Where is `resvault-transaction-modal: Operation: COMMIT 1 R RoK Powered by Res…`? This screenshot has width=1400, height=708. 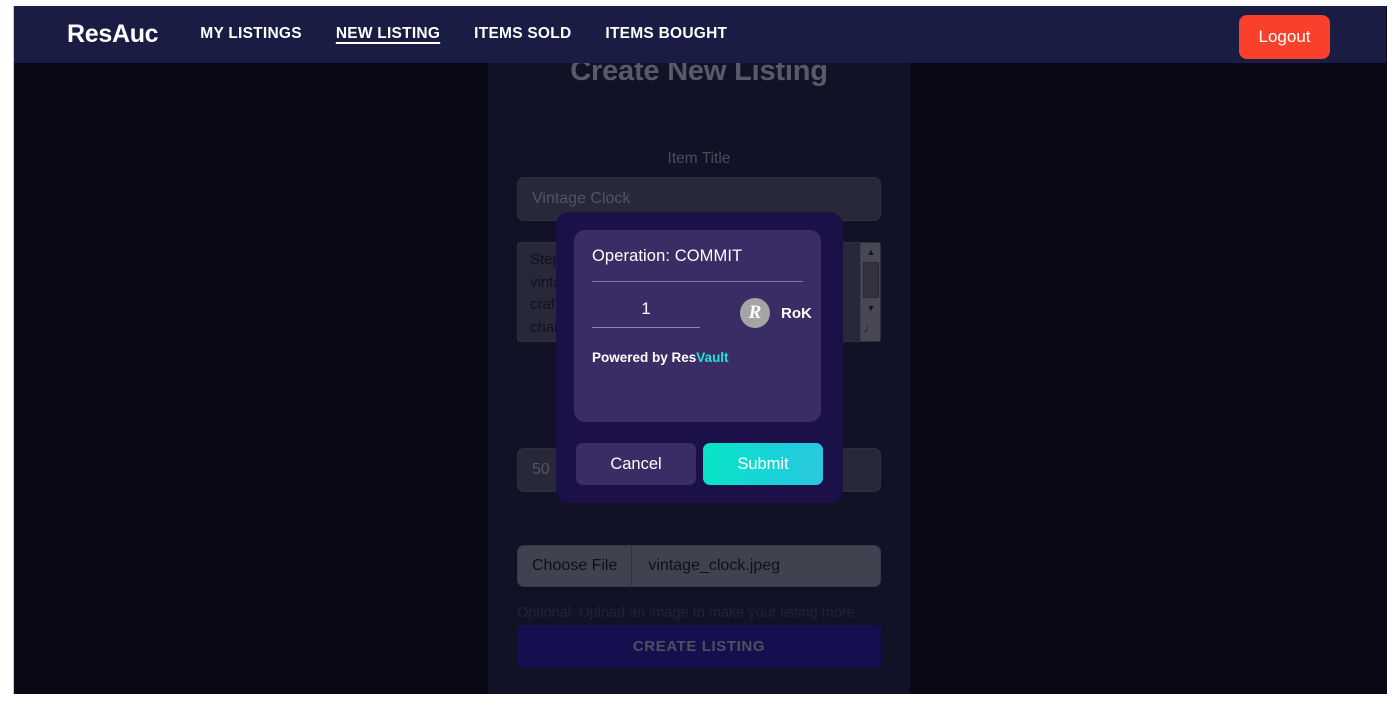
resvault-transaction-modal: Operation: COMMIT 1 R RoK Powered by Res… is located at coordinates (699, 357).